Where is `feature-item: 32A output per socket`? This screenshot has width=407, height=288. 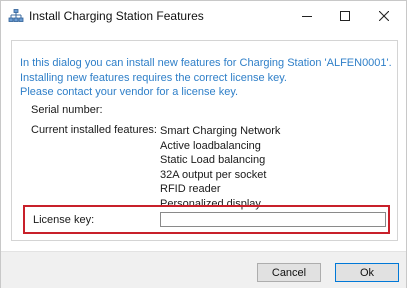
feature-item: 32A output per socket is located at coordinates (213, 174).